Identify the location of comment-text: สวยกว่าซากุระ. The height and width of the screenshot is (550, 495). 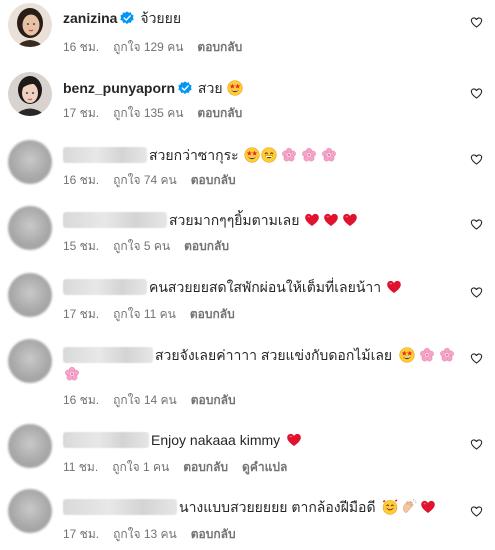
(194, 155).